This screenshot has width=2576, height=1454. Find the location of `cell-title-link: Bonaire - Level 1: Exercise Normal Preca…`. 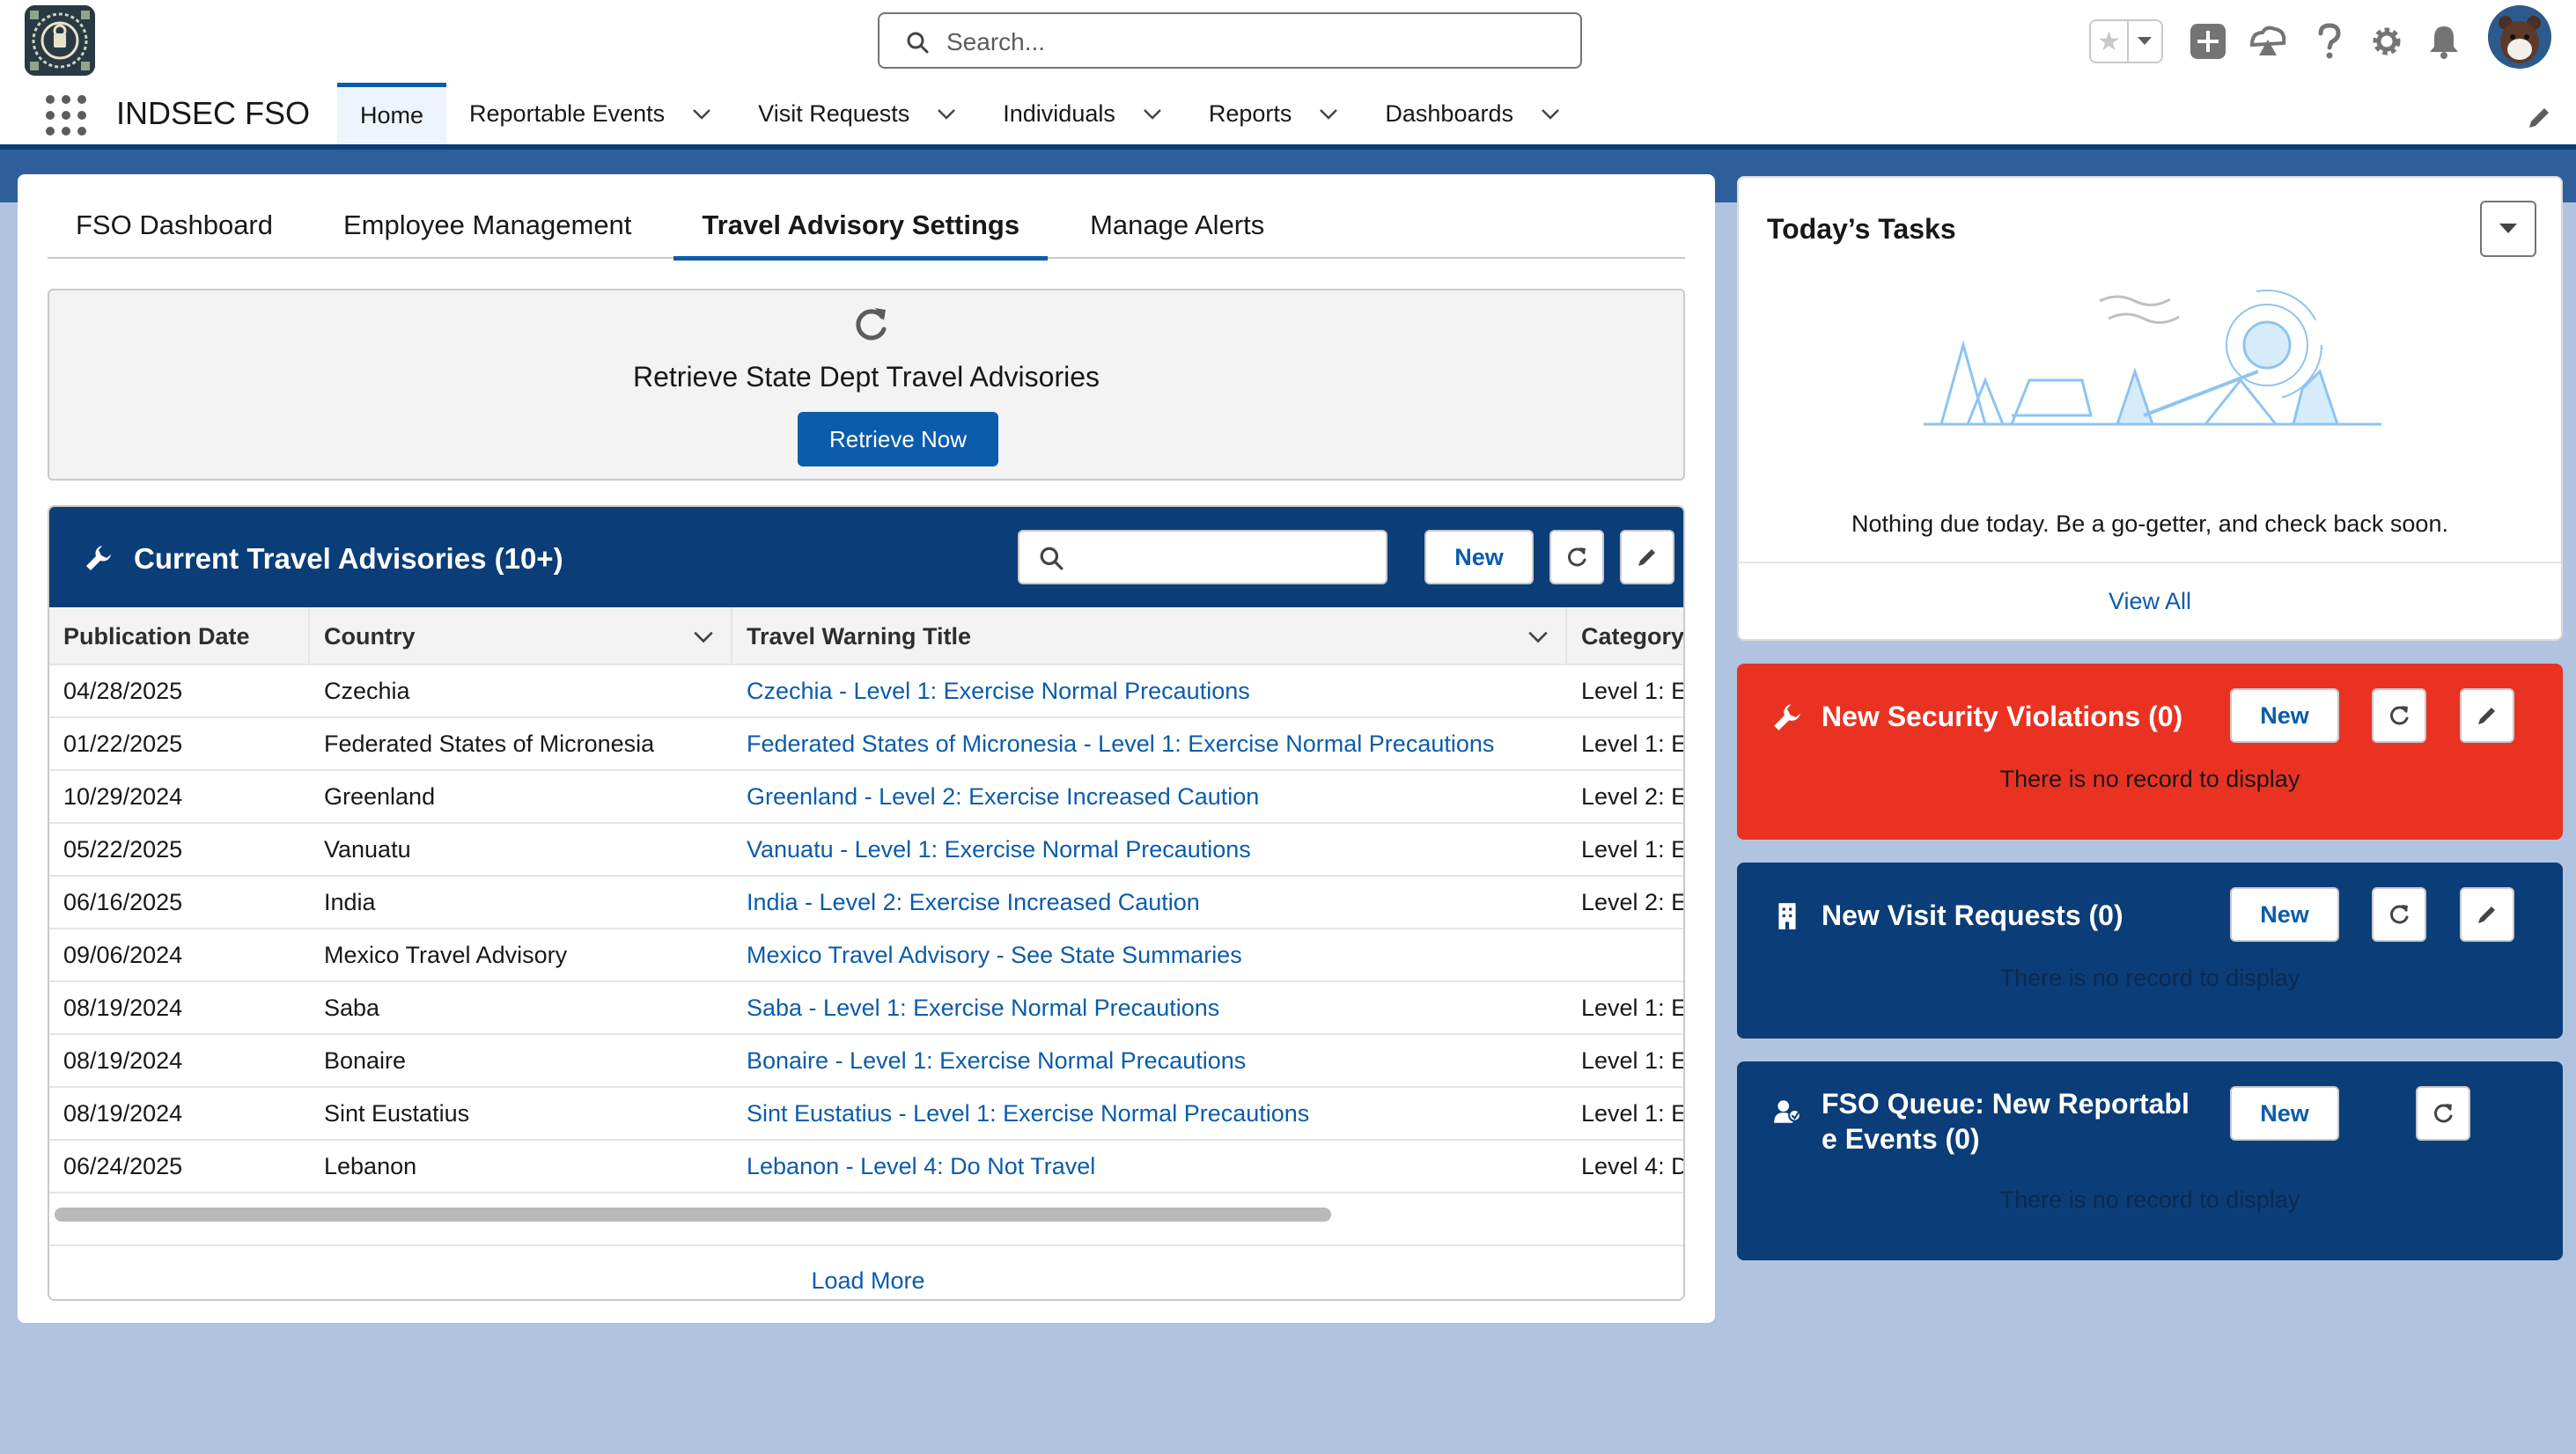

cell-title-link: Bonaire - Level 1: Exercise Normal Preca… is located at coordinates (1149, 1060).